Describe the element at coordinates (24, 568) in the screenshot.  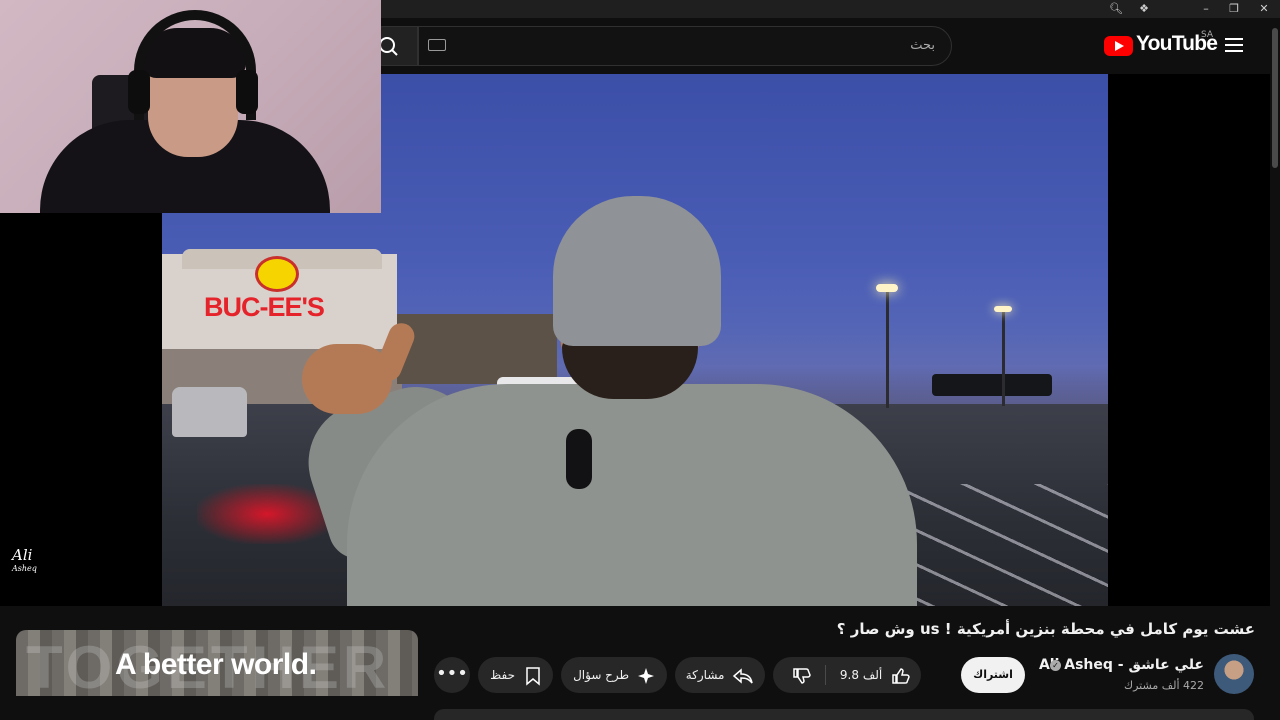
I see `watermark-sub: Asheq` at that location.